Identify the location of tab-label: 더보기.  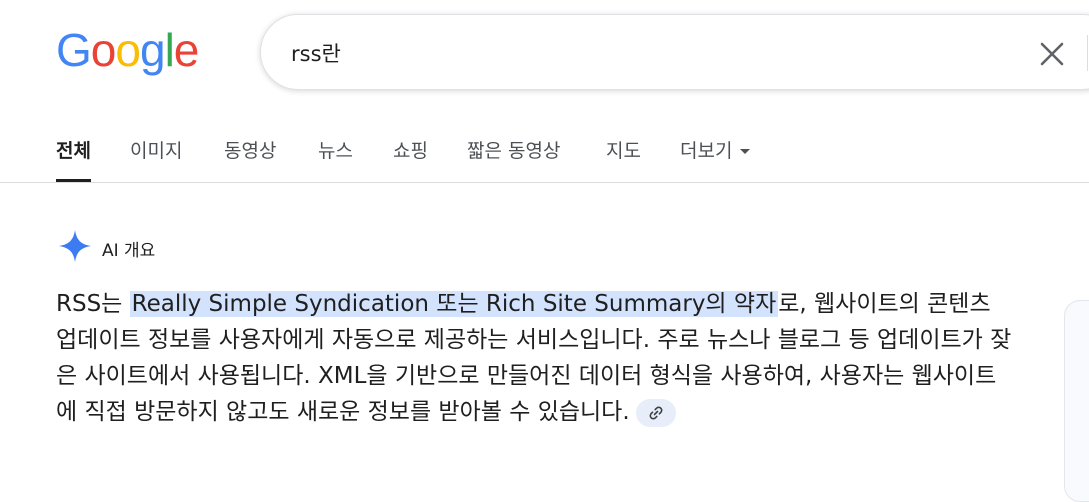
(706, 151).